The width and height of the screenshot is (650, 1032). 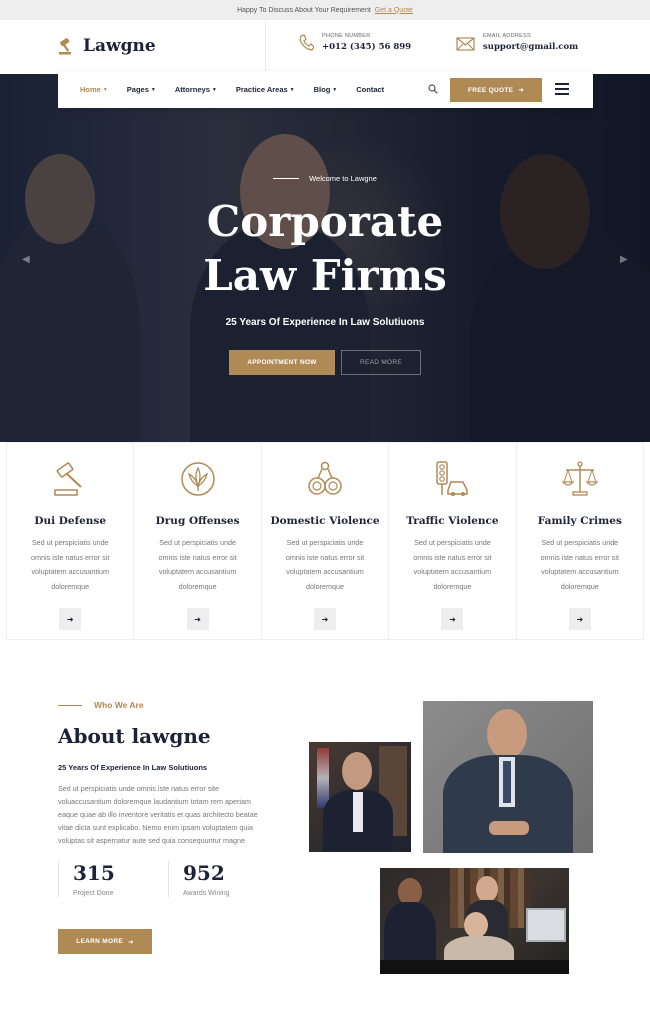 I want to click on hero-title: Corporate Law Firms, so click(x=325, y=249).